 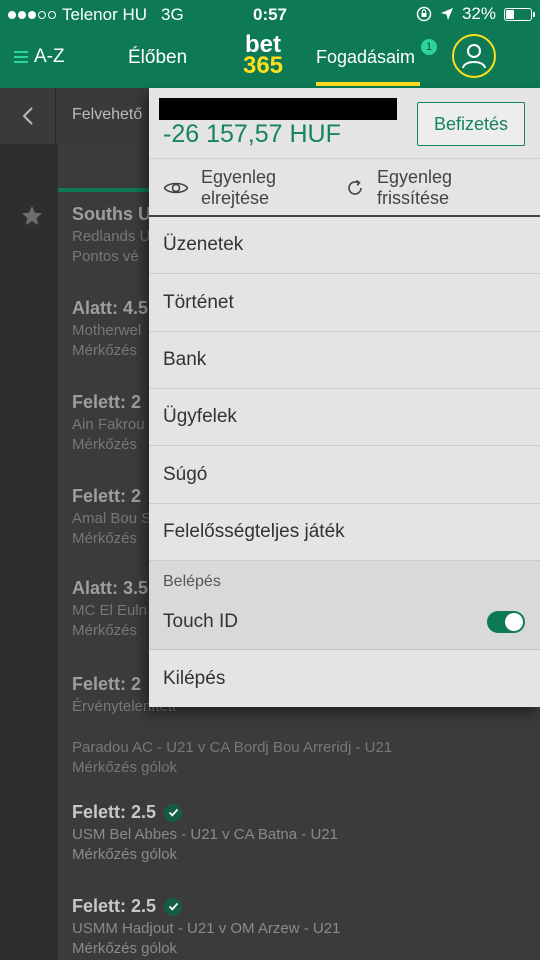 What do you see at coordinates (415, 187) in the screenshot?
I see `refresh-balance-label: Egyenleg frissítése` at bounding box center [415, 187].